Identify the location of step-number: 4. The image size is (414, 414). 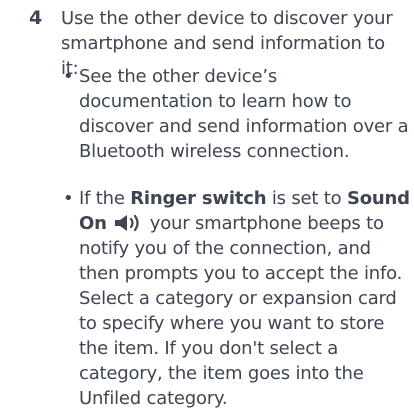
(36, 18).